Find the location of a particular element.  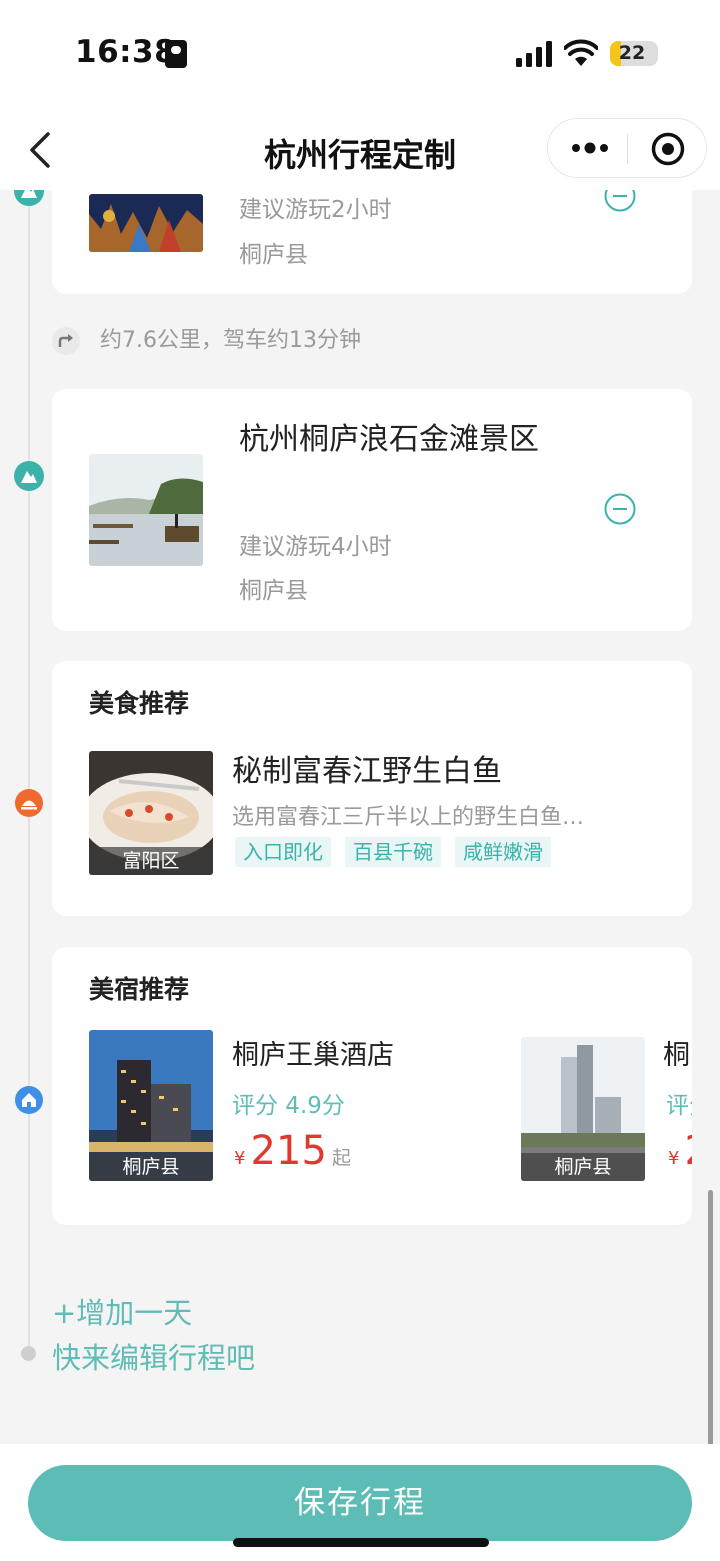

remove-spot-icon is located at coordinates (620, 509).